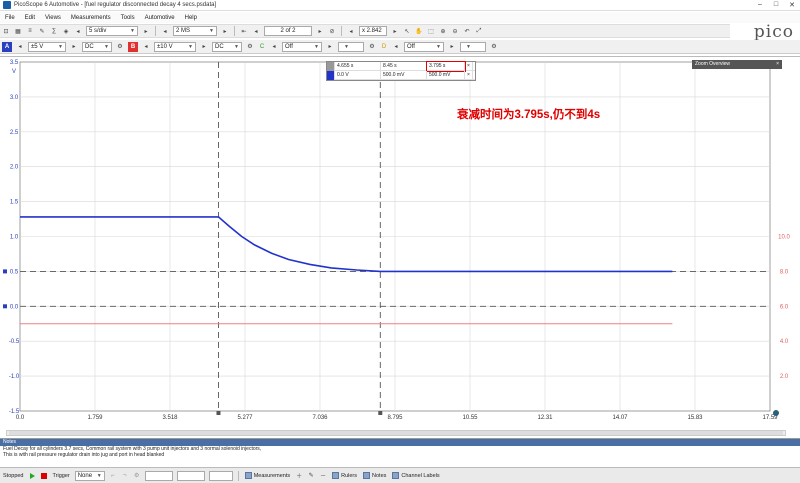  What do you see at coordinates (158, 475) in the screenshot?
I see `trigger-level-field` at bounding box center [158, 475].